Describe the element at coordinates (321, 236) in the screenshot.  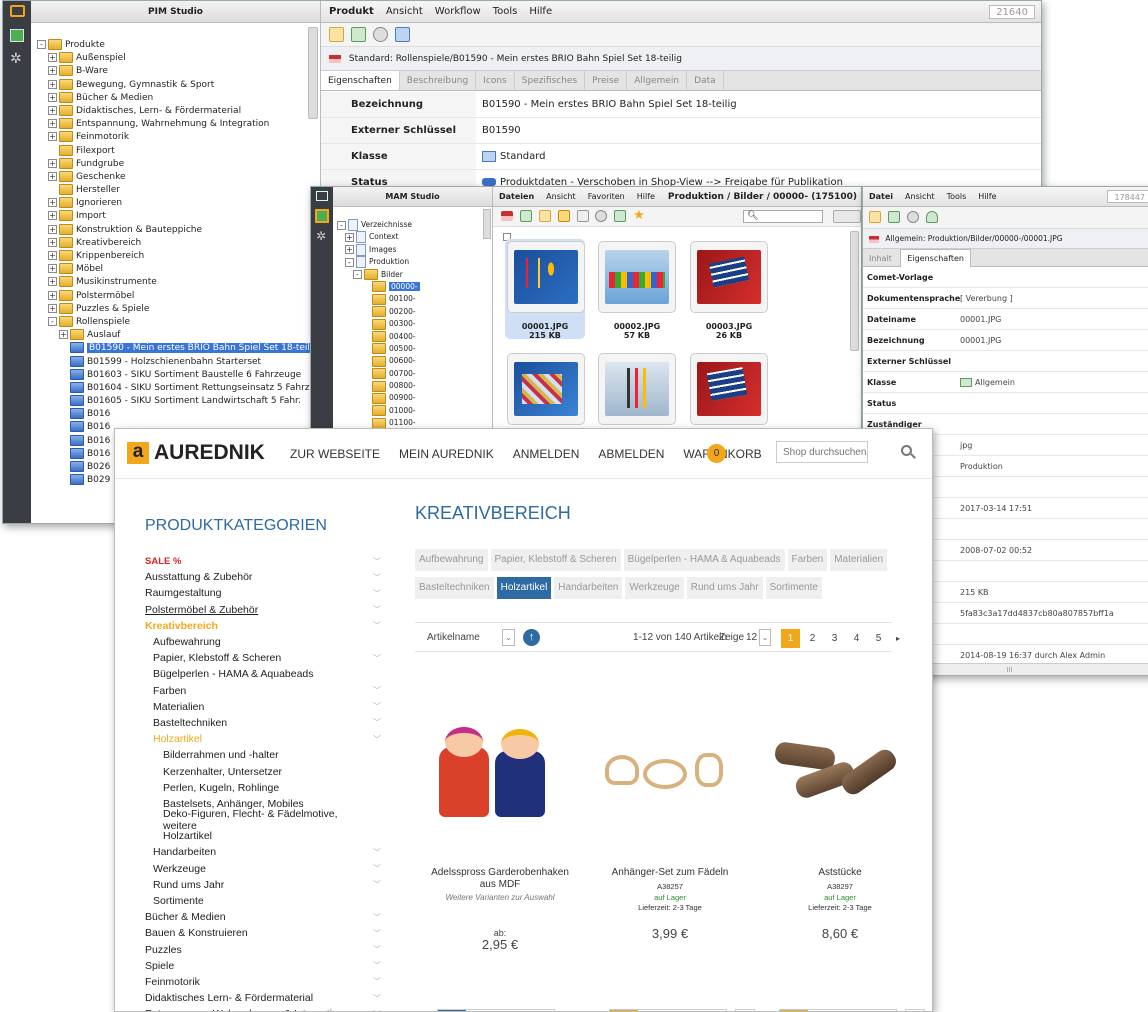
I see `mam-settings-icon: ✲` at that location.